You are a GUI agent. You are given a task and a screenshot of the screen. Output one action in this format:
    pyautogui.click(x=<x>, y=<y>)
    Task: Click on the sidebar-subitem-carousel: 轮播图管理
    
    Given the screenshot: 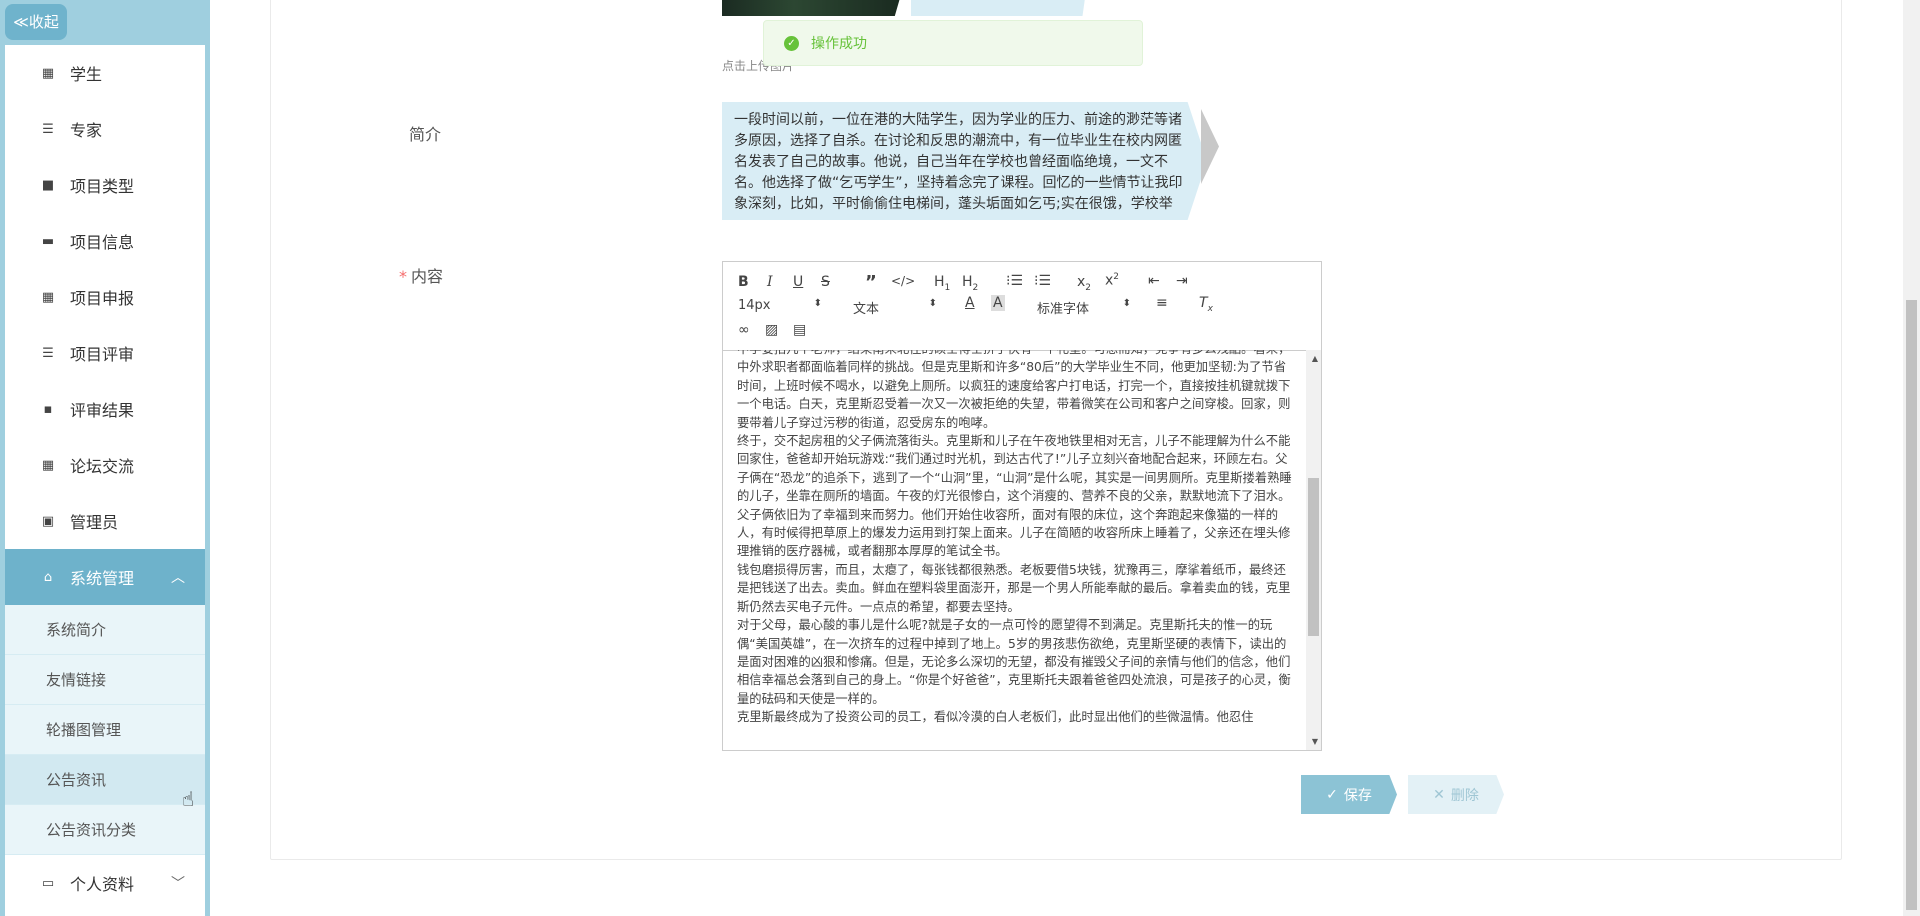 What is the action you would take?
    pyautogui.click(x=105, y=730)
    